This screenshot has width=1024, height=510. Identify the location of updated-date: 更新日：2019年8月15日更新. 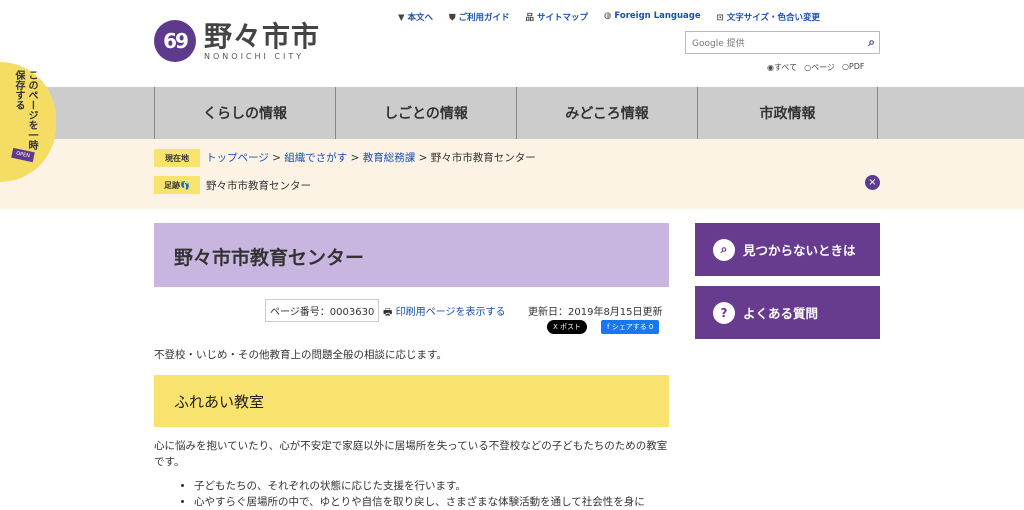
(595, 312).